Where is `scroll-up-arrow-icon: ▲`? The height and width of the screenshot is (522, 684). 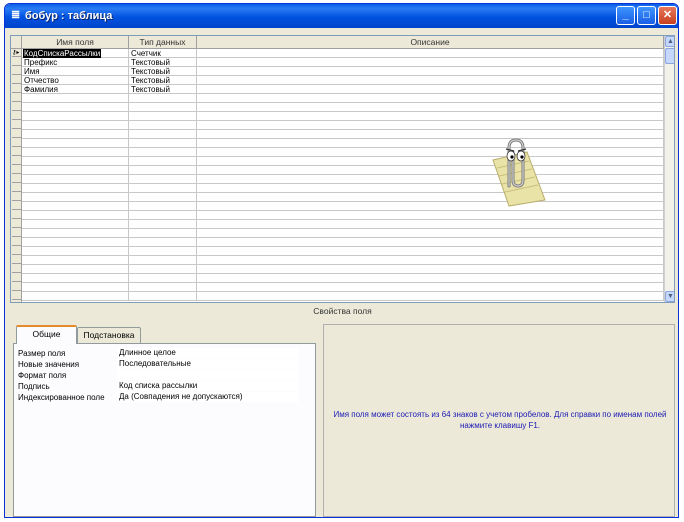
scroll-up-arrow-icon: ▲ is located at coordinates (669, 41).